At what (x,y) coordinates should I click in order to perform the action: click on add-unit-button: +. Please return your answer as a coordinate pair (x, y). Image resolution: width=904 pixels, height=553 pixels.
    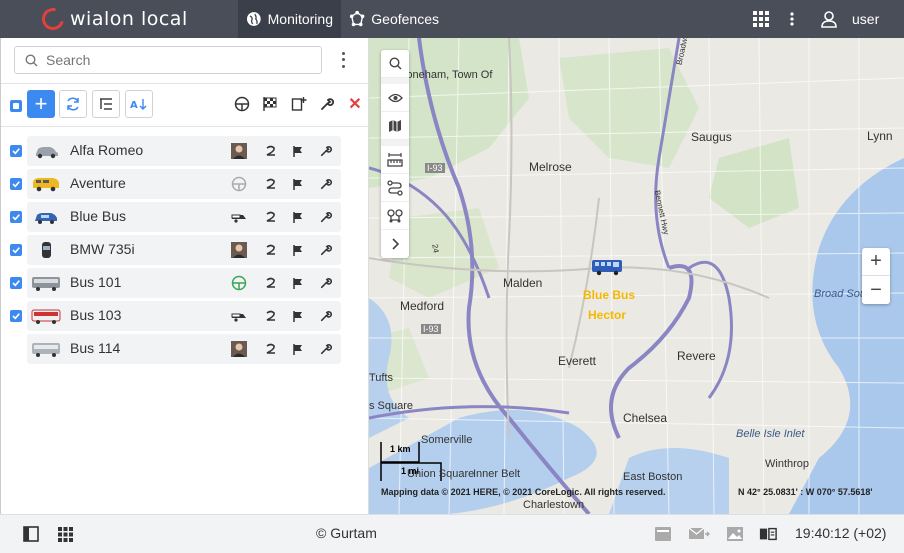
    Looking at the image, I should click on (41, 104).